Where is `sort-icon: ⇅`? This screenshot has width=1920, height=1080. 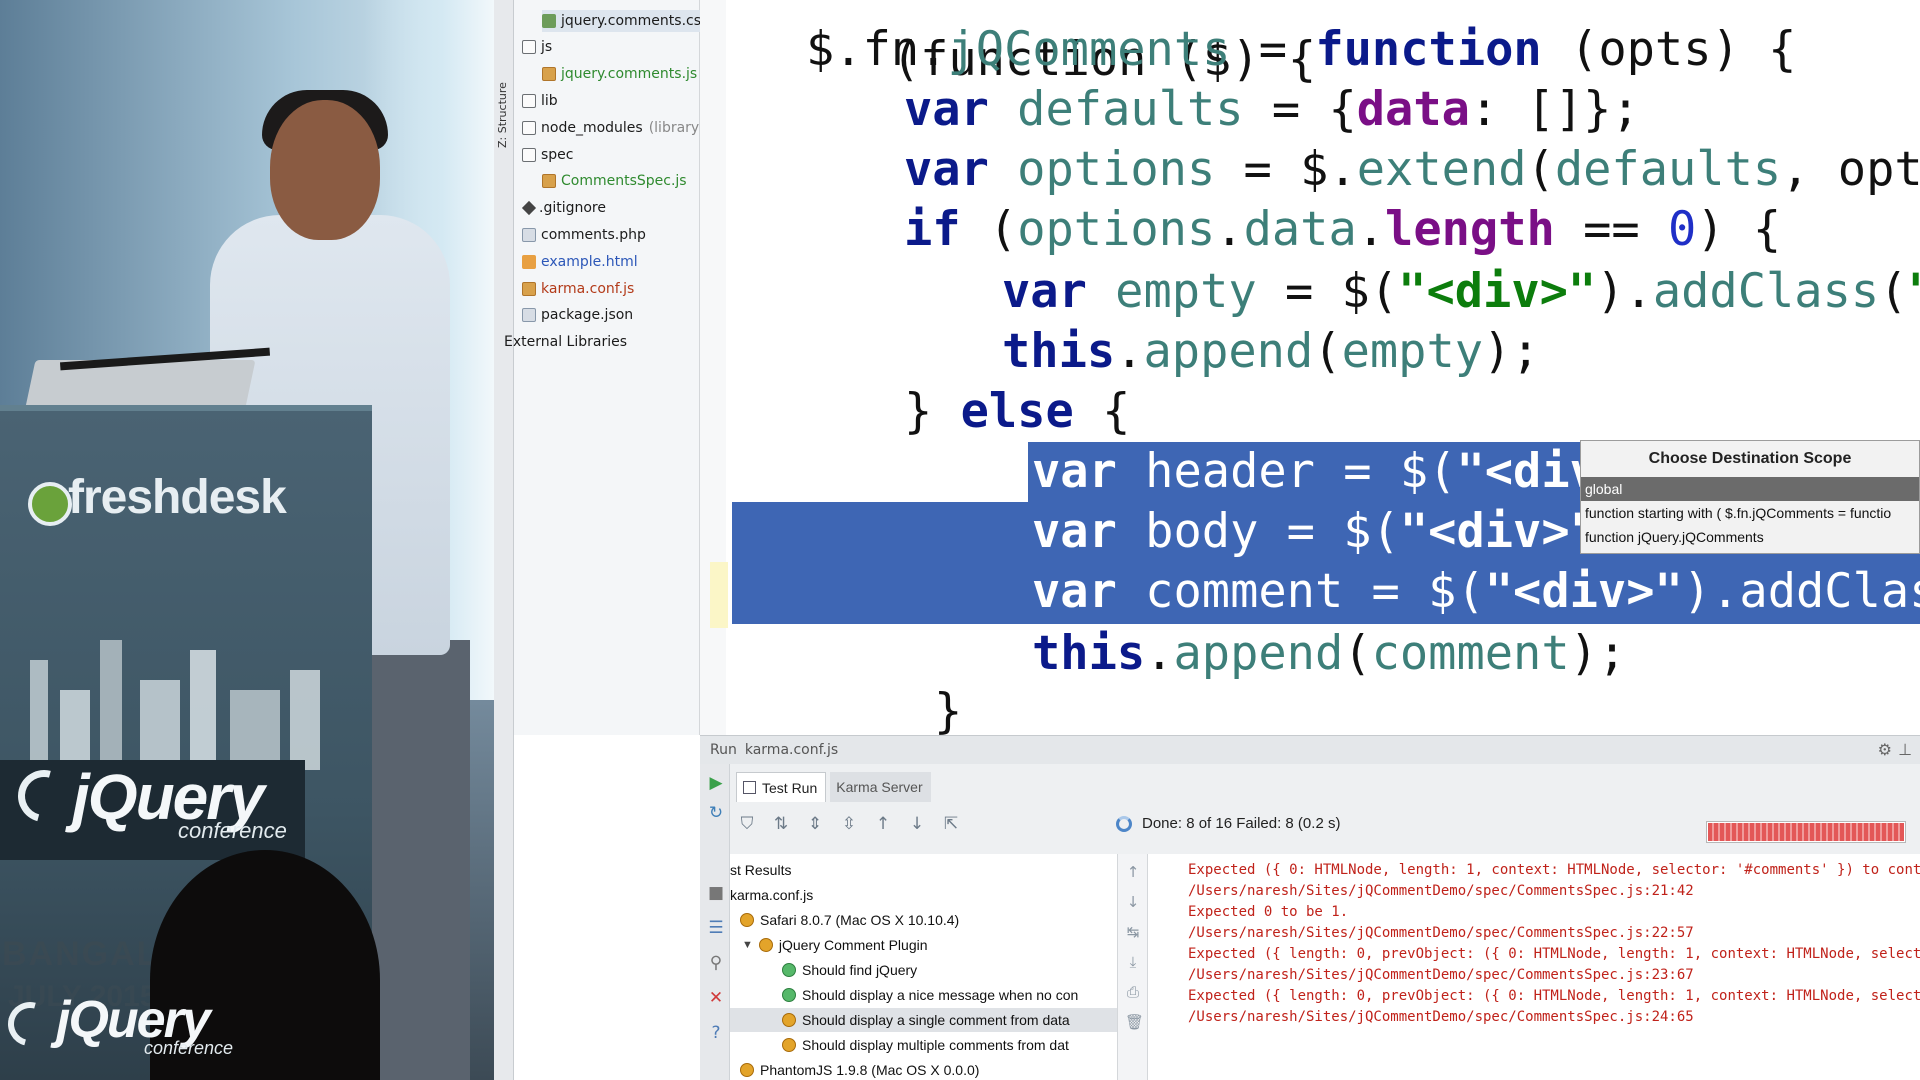 sort-icon: ⇅ is located at coordinates (781, 824).